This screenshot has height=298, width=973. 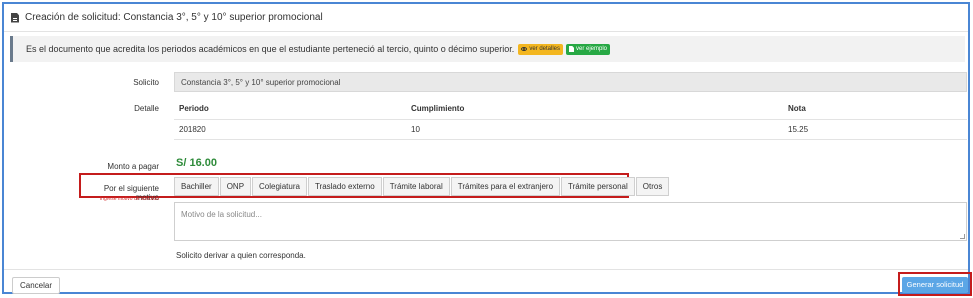 What do you see at coordinates (524, 49) in the screenshot?
I see `eye-icon` at bounding box center [524, 49].